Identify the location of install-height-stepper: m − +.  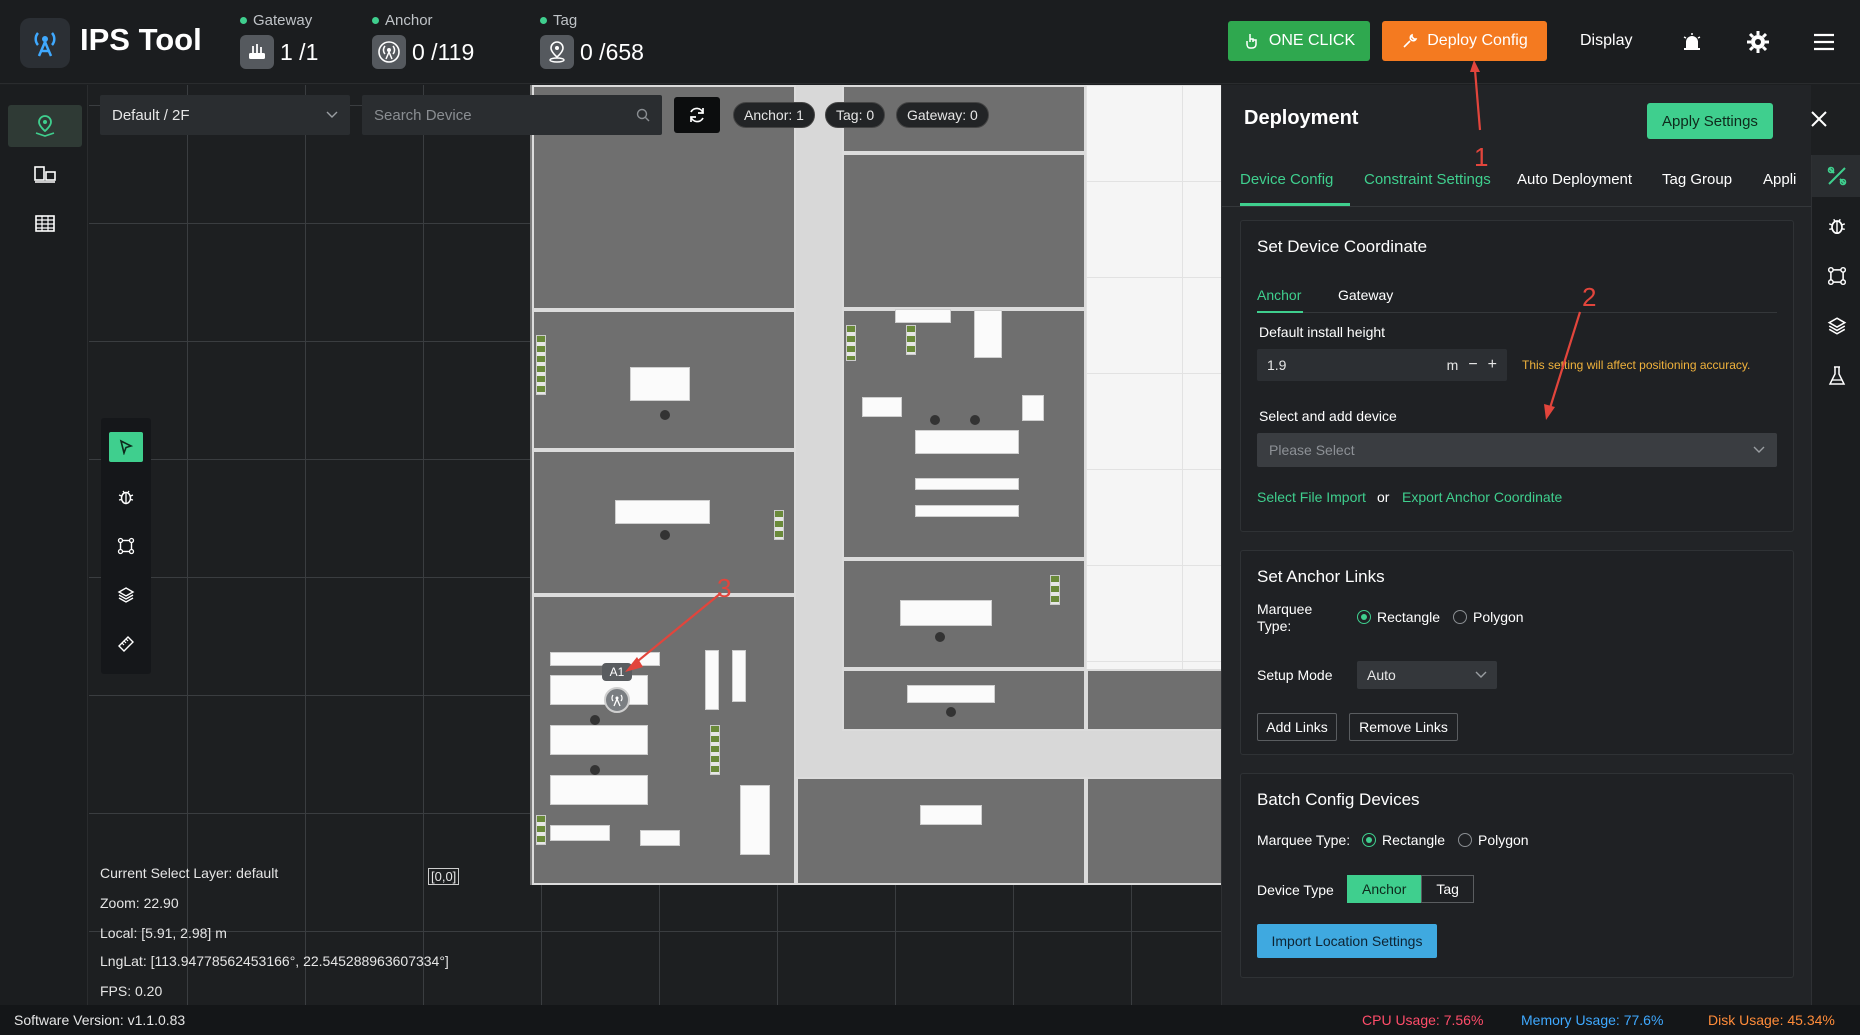
(1382, 365).